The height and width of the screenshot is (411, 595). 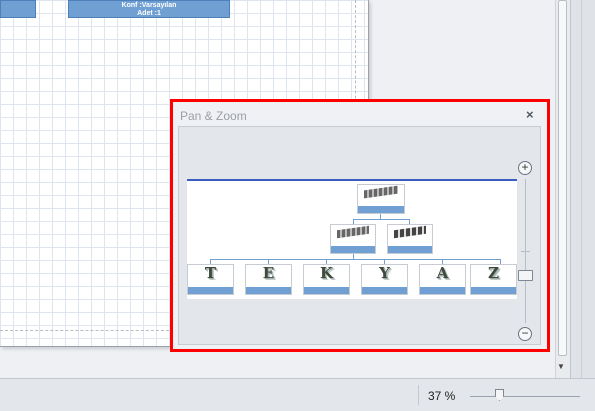 What do you see at coordinates (441, 396) in the screenshot?
I see `zoom-level-label: 37 %` at bounding box center [441, 396].